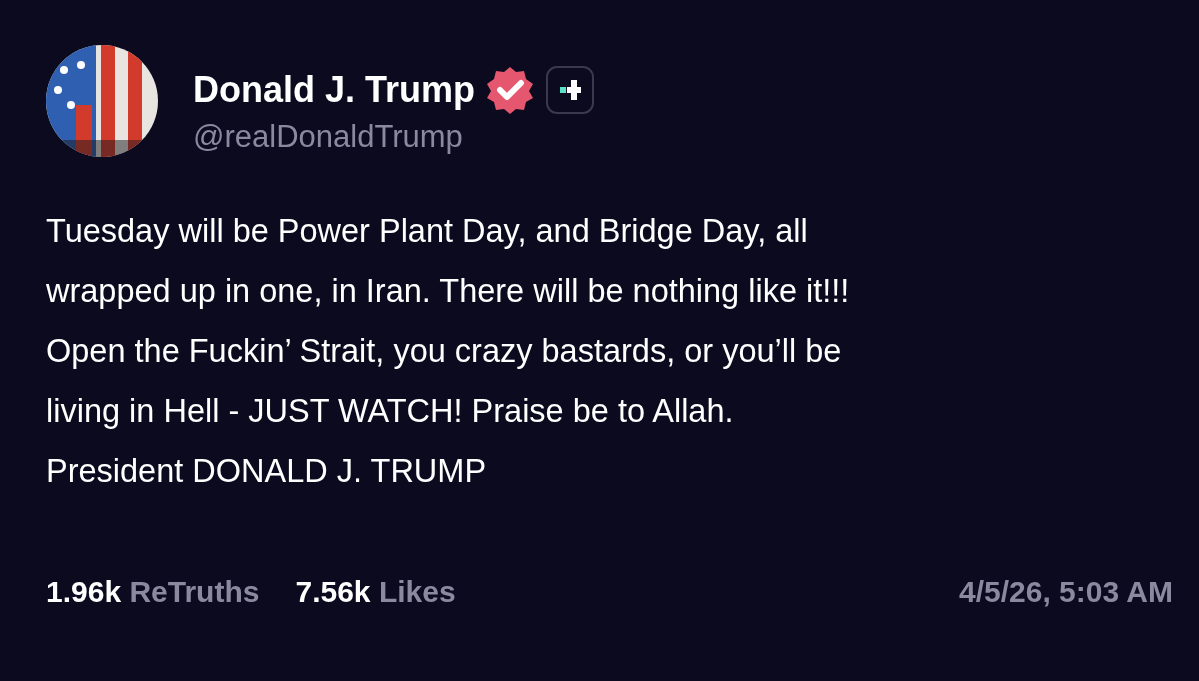 The width and height of the screenshot is (1199, 681). What do you see at coordinates (375, 591) in the screenshot?
I see `stat-text: 7.56k Likes` at bounding box center [375, 591].